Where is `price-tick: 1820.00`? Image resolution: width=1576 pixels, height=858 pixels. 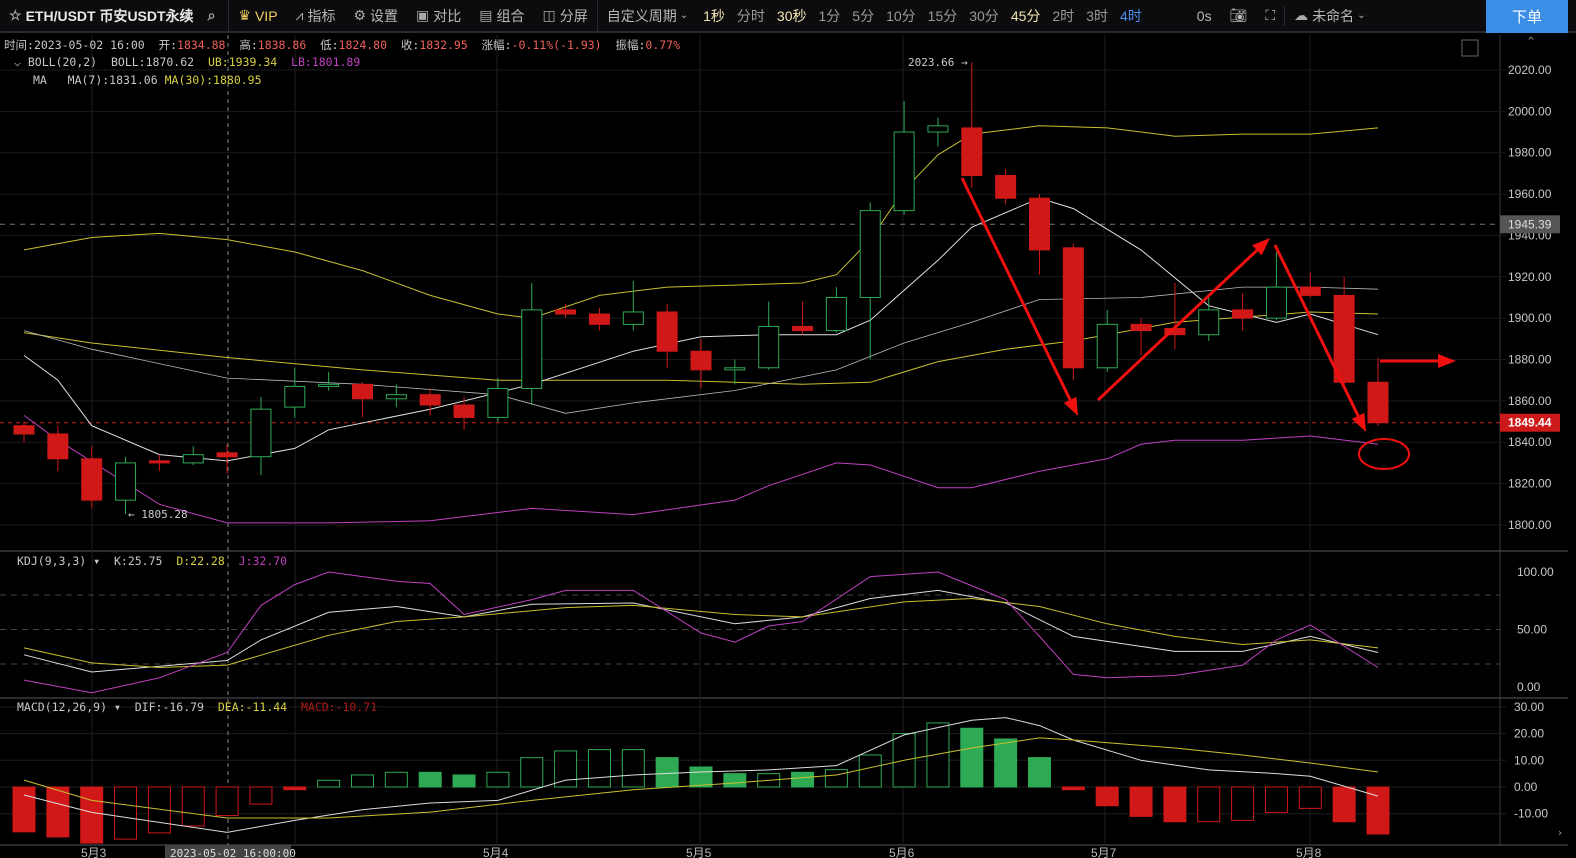 price-tick: 1820.00 is located at coordinates (1530, 484).